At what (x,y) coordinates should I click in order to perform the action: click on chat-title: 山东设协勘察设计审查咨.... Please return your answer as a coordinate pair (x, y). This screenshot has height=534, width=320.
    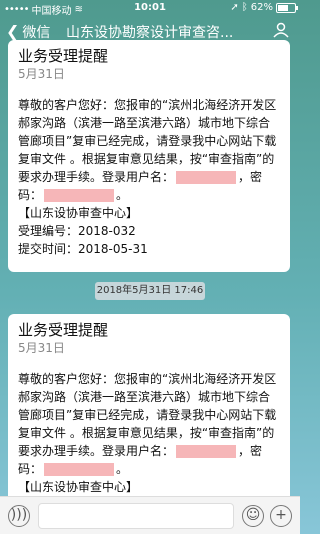
    Looking at the image, I should click on (150, 33).